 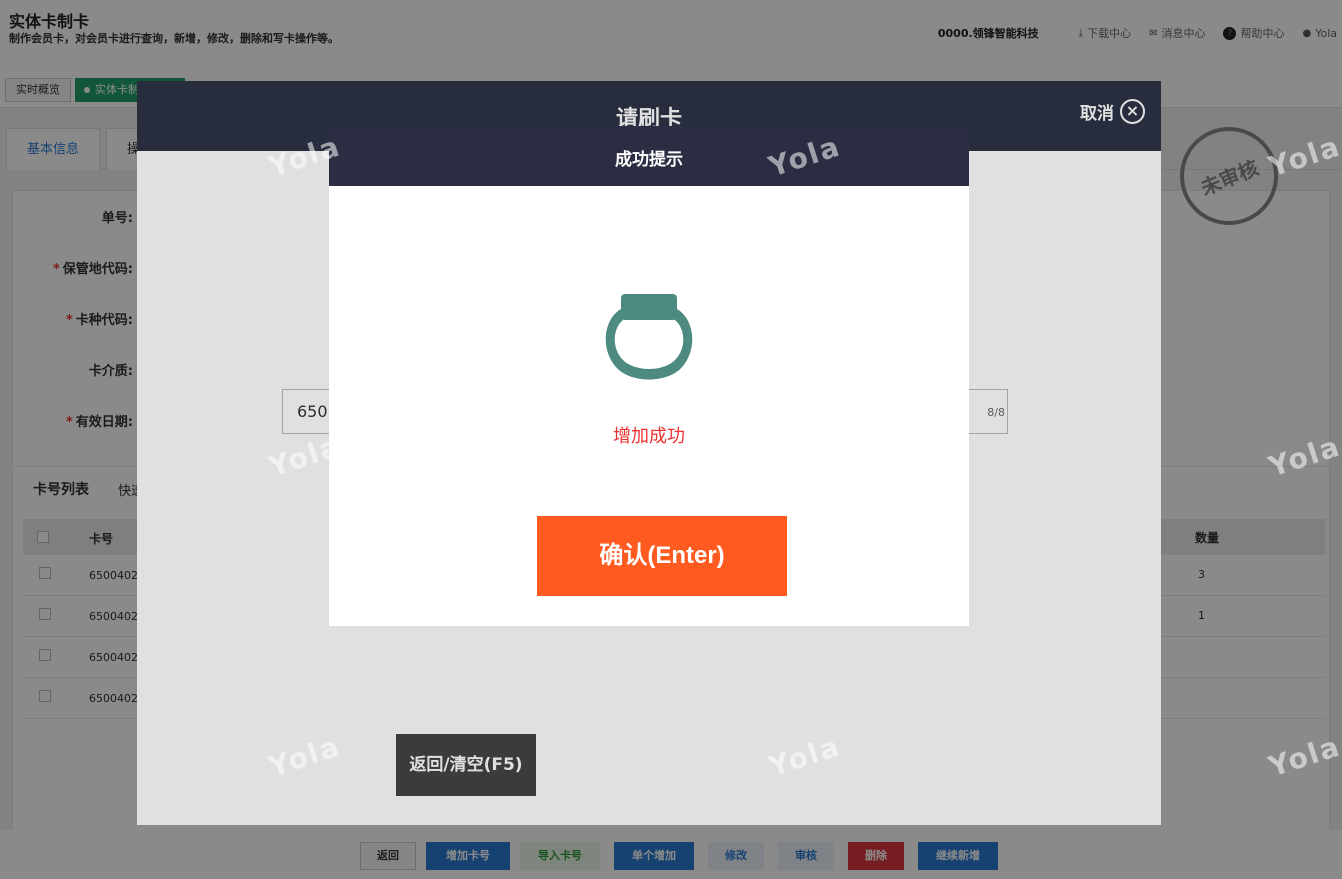 What do you see at coordinates (649, 337) in the screenshot?
I see `ring-icon` at bounding box center [649, 337].